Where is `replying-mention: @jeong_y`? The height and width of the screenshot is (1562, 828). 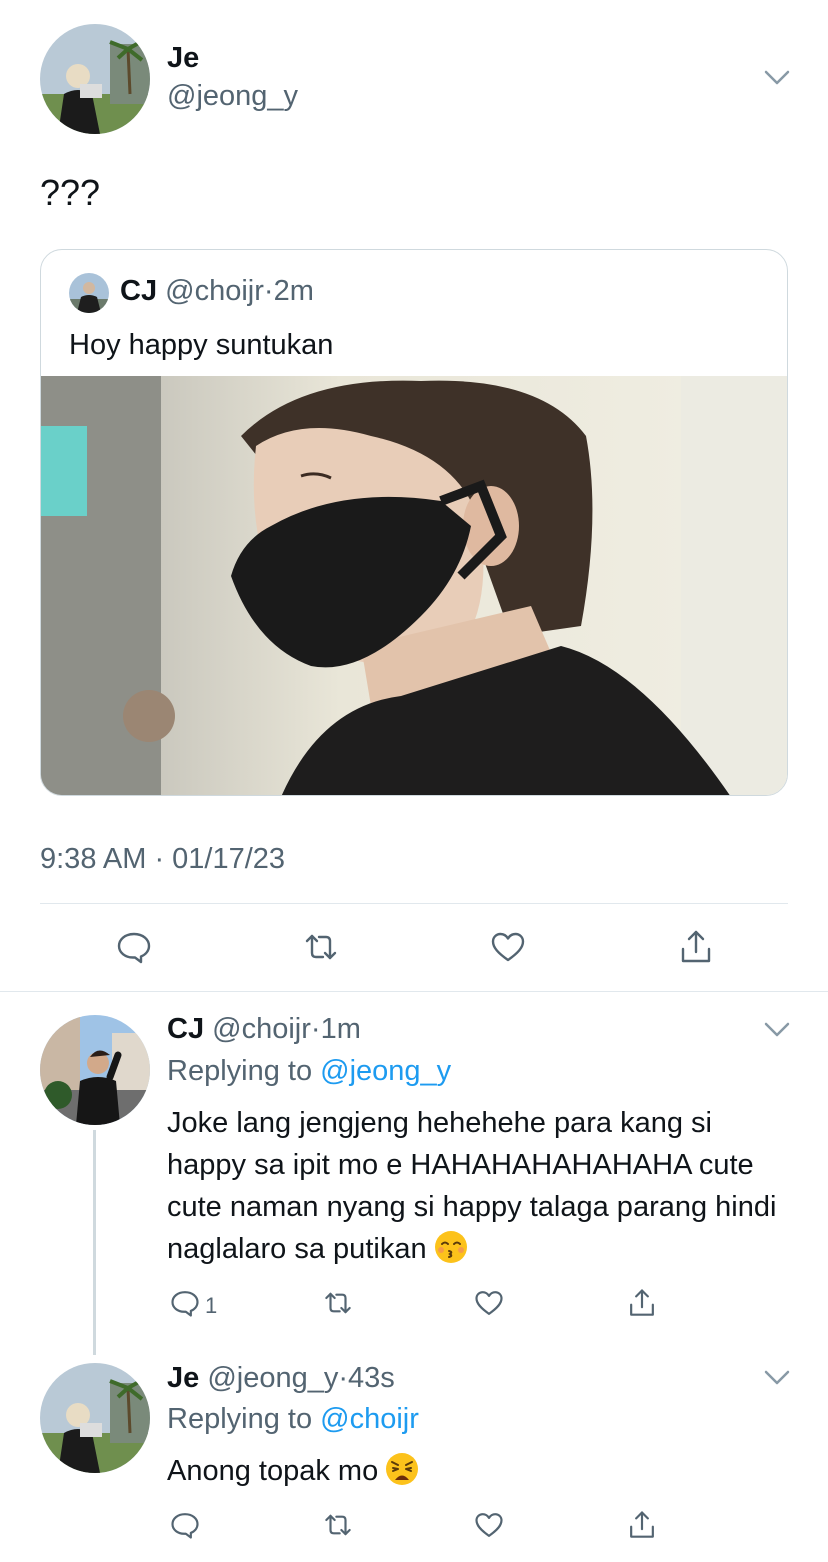 replying-mention: @jeong_y is located at coordinates (385, 1071).